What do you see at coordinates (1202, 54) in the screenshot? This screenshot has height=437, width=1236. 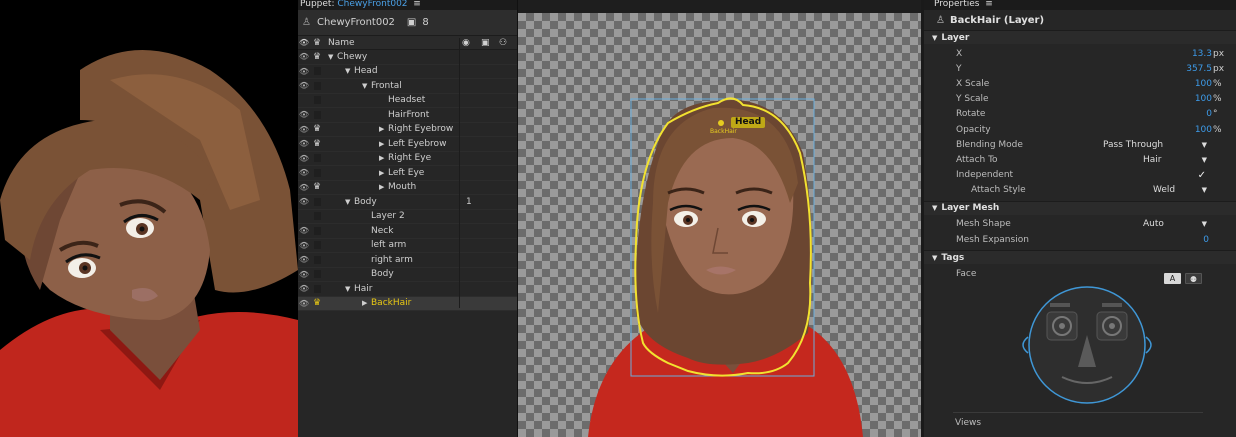 I see `prop-x-value: 13.3` at bounding box center [1202, 54].